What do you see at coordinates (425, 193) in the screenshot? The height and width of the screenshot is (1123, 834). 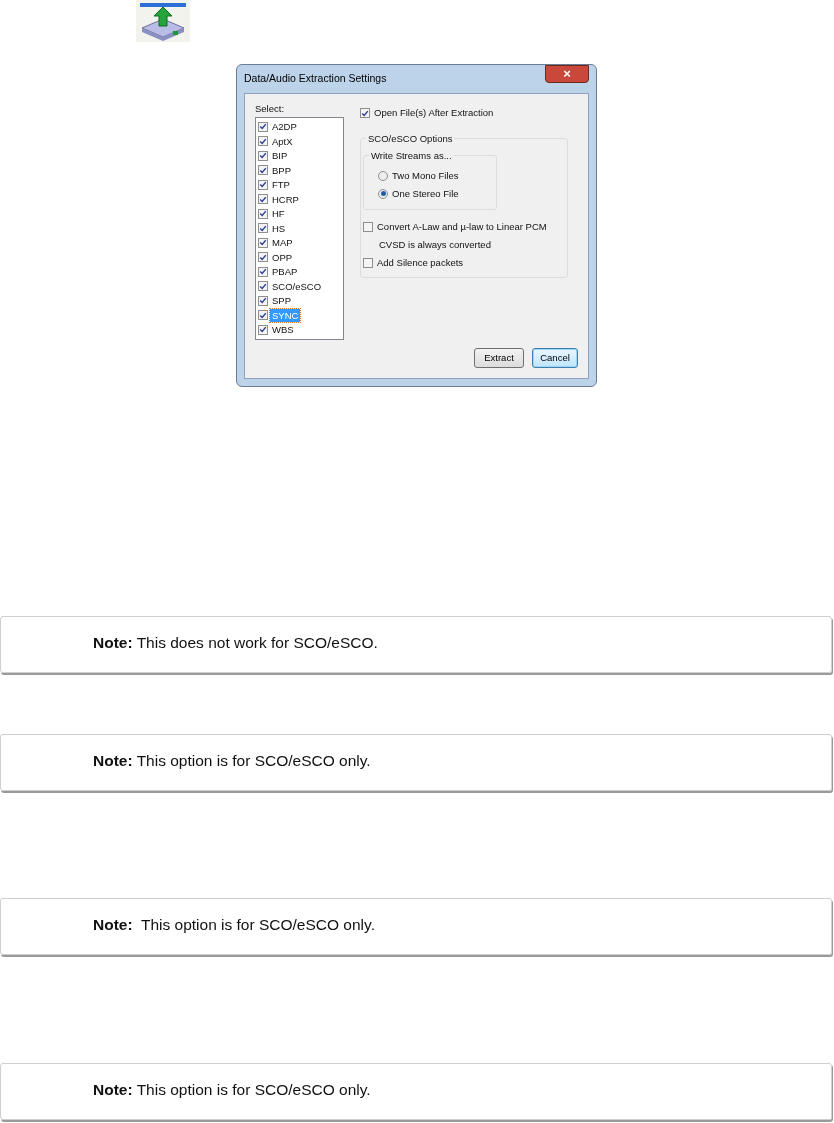 I see `radio-label: One Stereo File` at bounding box center [425, 193].